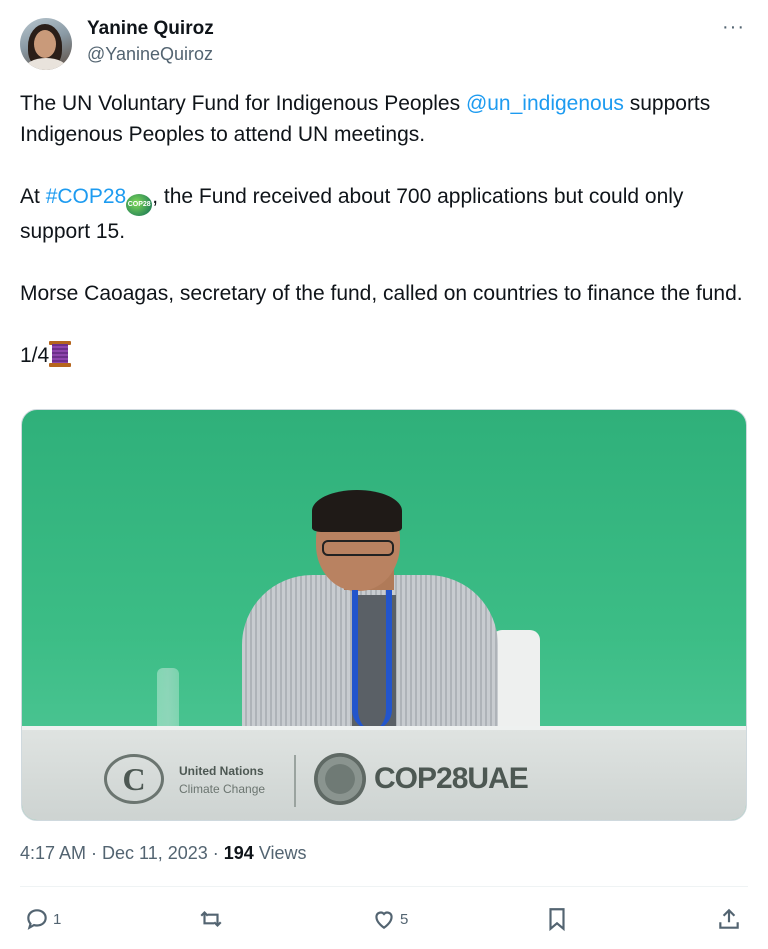 The width and height of the screenshot is (768, 949). Describe the element at coordinates (238, 853) in the screenshot. I see `views-count: 194` at that location.